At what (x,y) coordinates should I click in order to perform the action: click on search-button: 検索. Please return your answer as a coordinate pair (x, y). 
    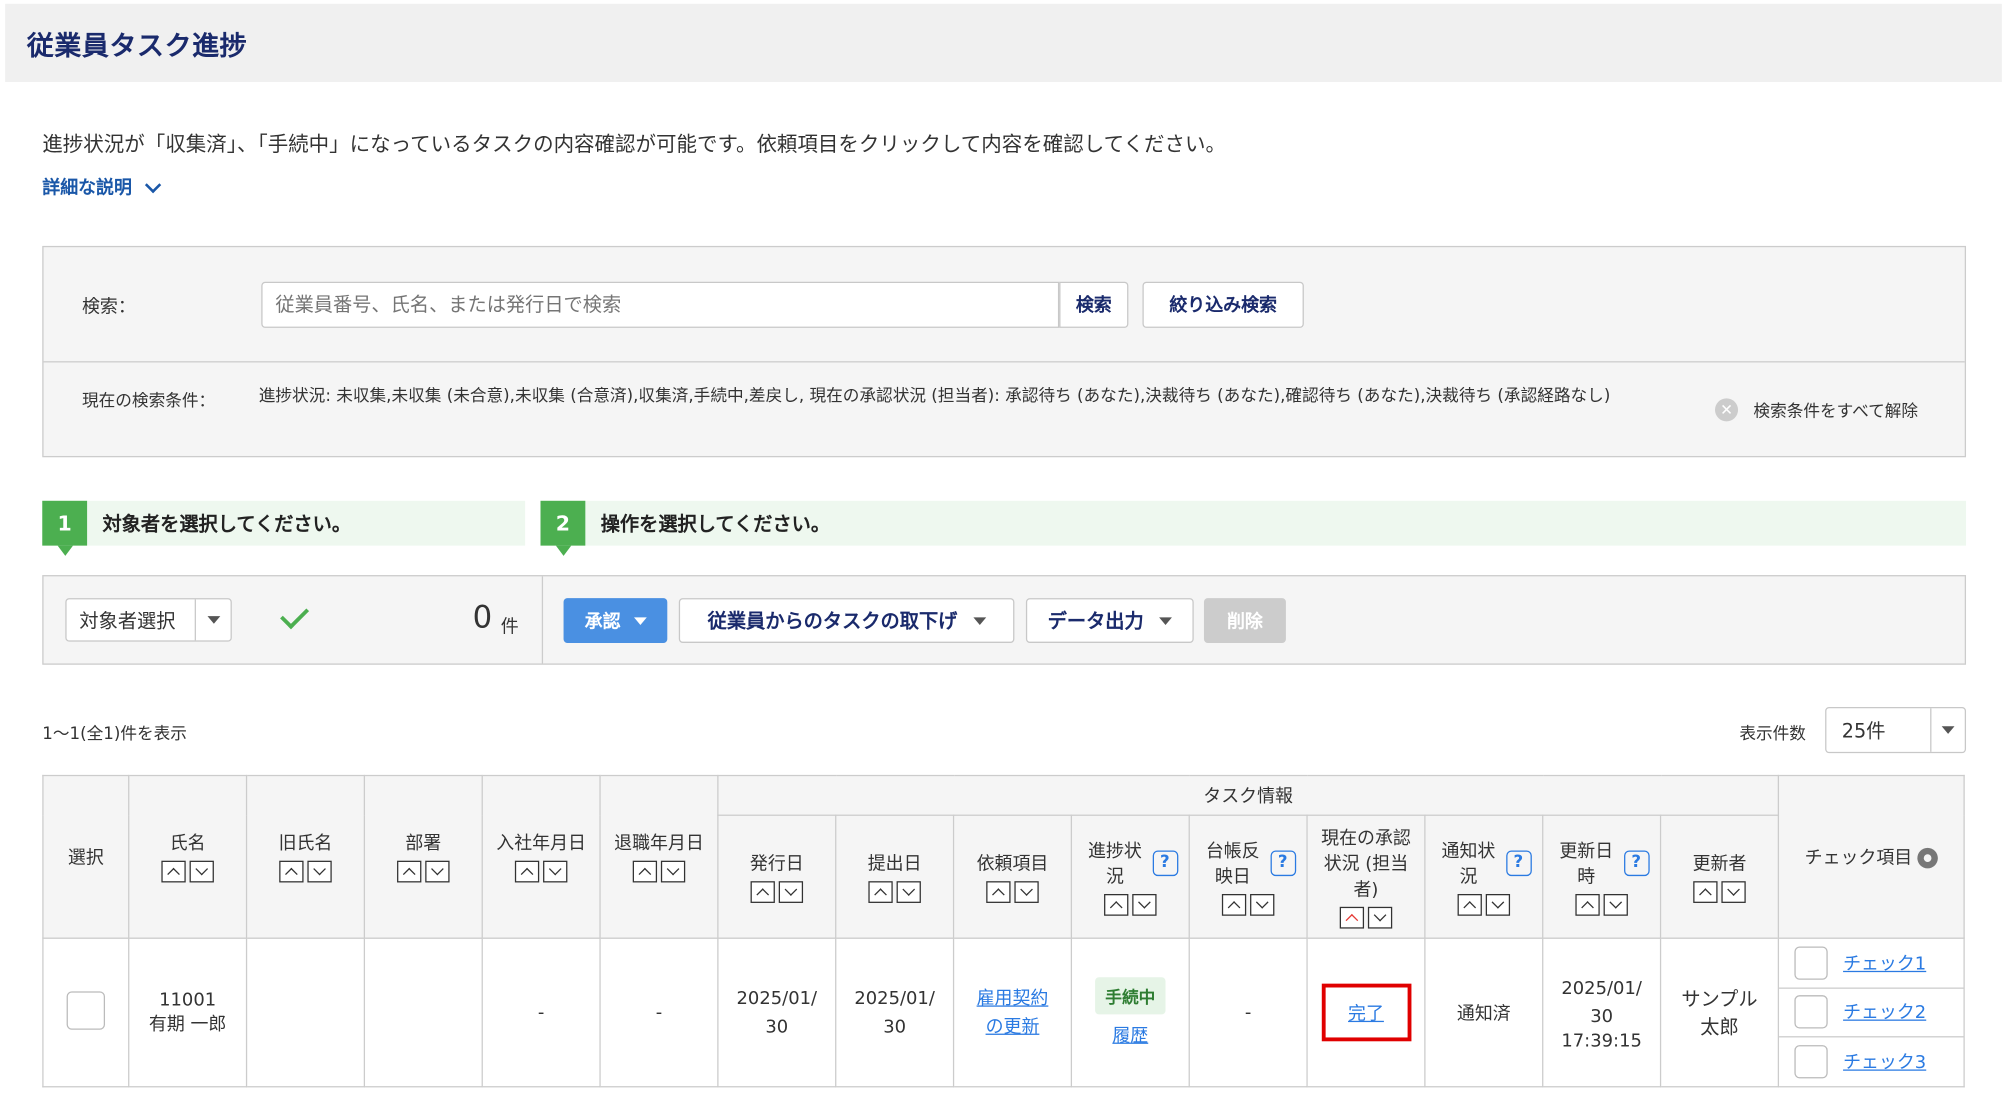
    Looking at the image, I should click on (1094, 304).